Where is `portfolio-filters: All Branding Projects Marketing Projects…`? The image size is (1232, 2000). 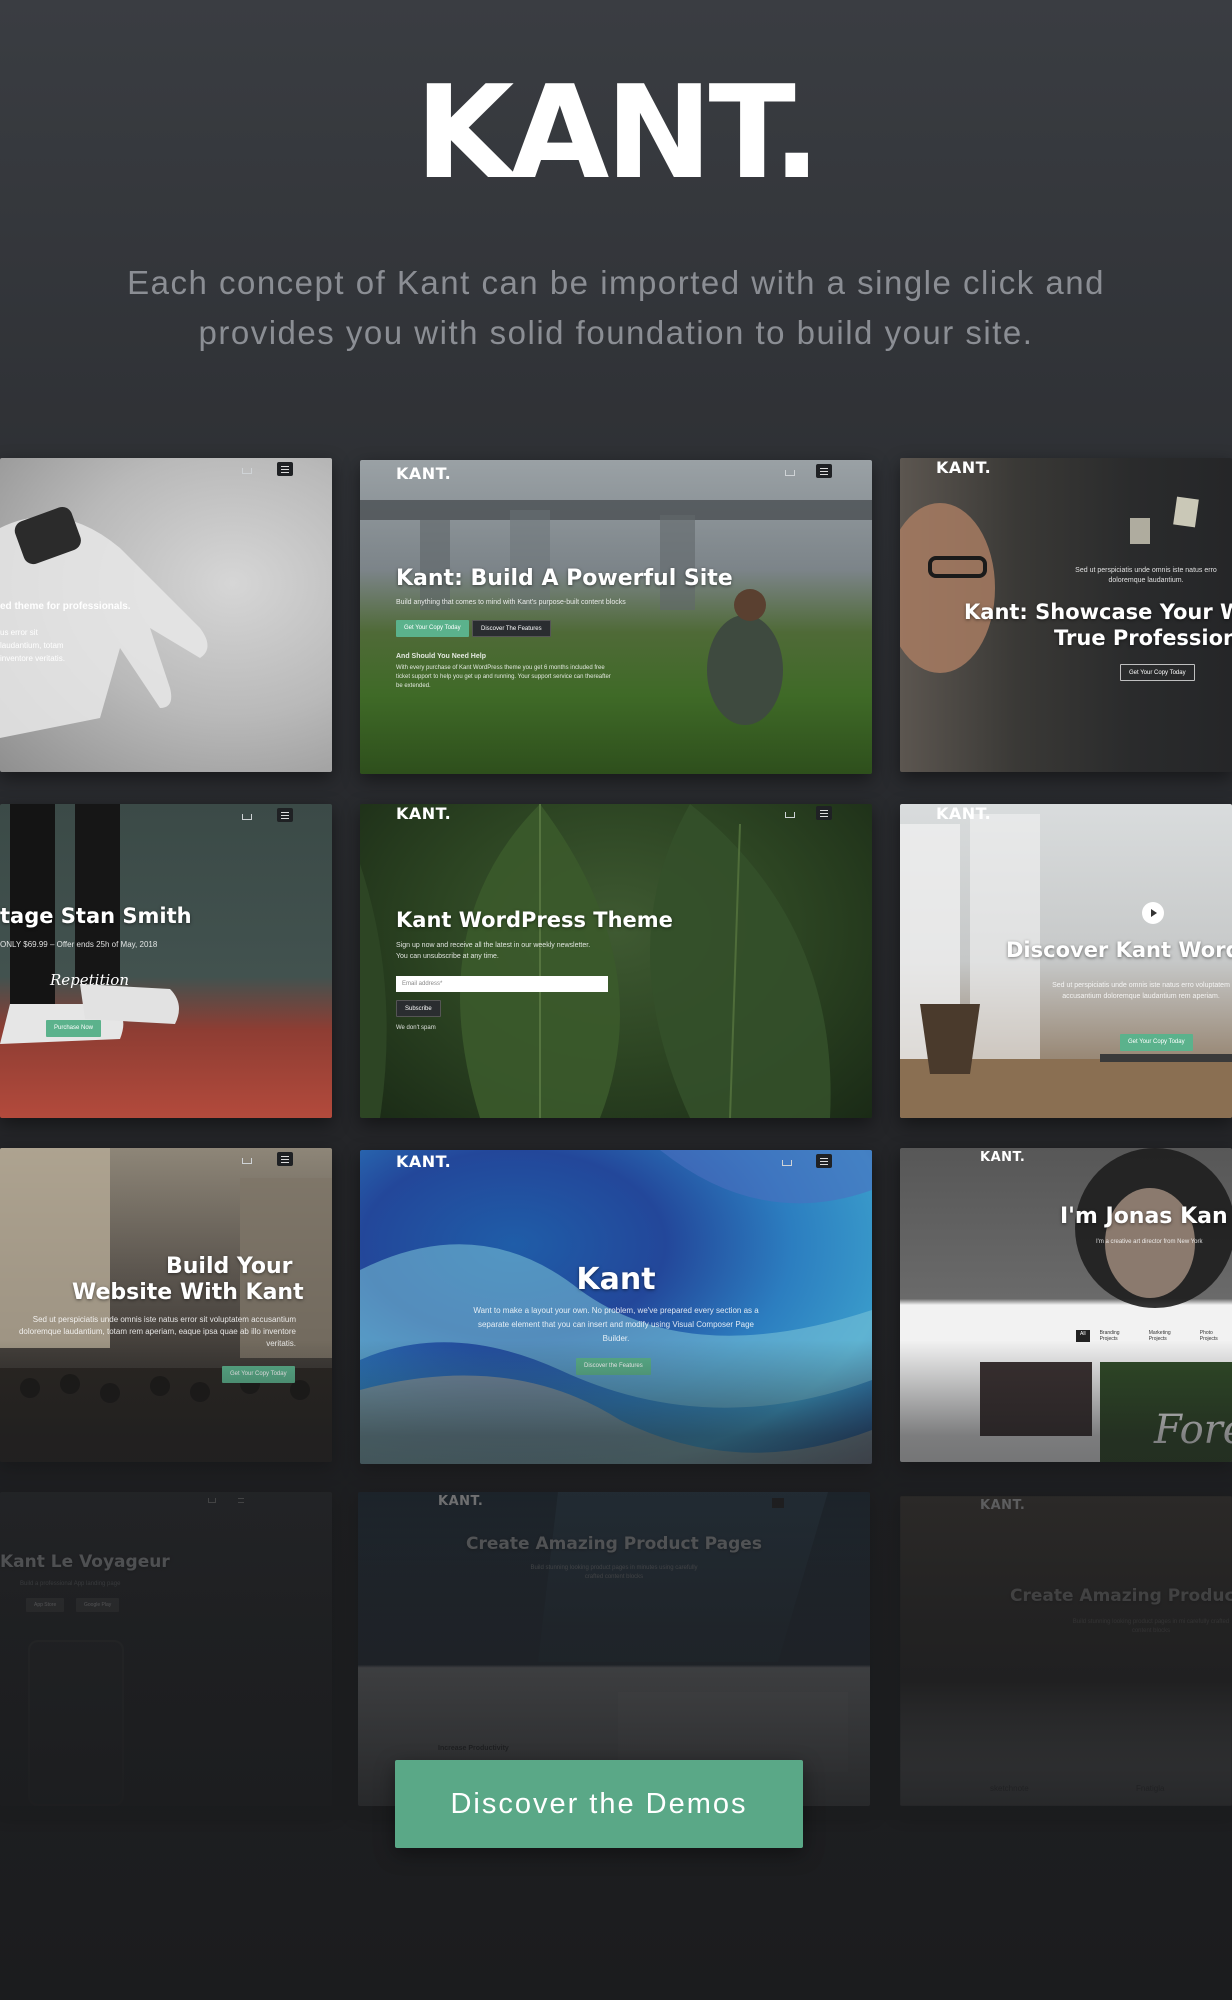
portfolio-filters: All Branding Projects Marketing Projects… is located at coordinates (1154, 1336).